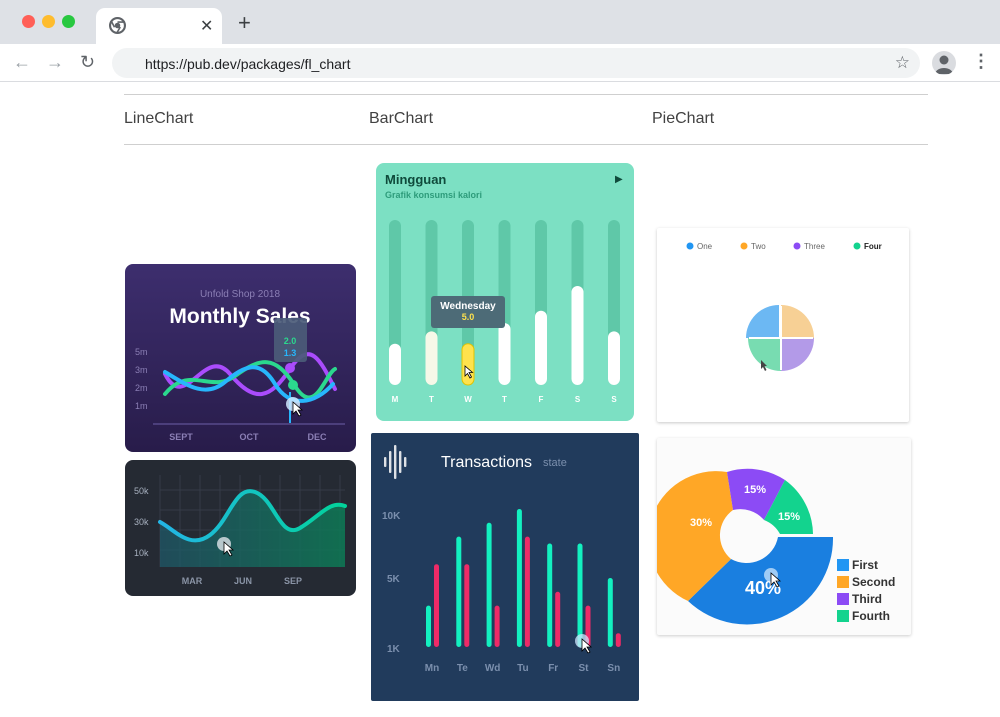 The height and width of the screenshot is (717, 1000). I want to click on y-tick: 10K, so click(391, 516).